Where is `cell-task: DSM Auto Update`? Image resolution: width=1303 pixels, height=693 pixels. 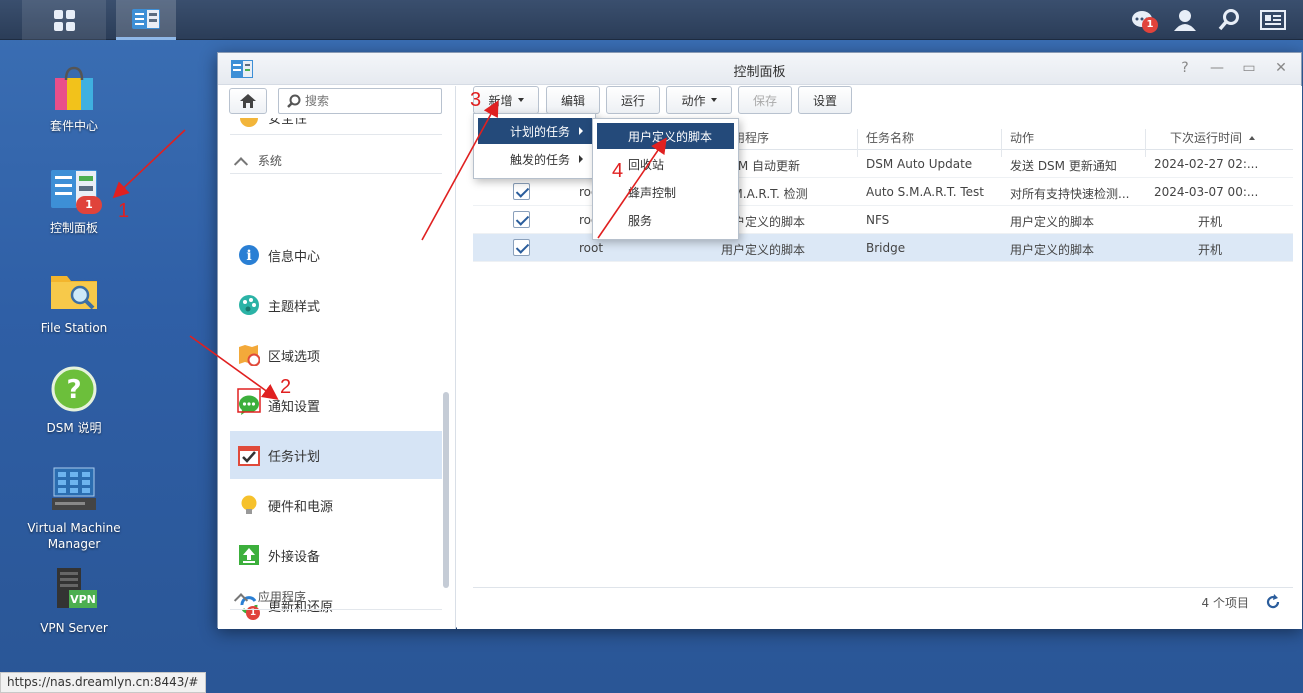
cell-task: DSM Auto Update is located at coordinates (919, 164).